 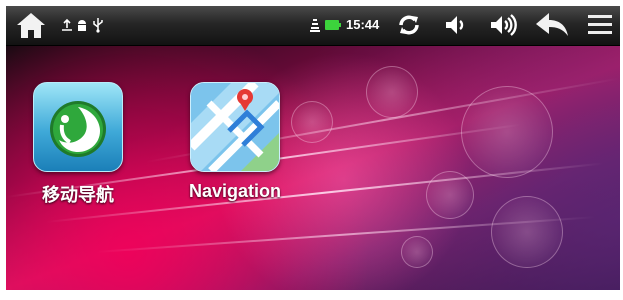 What do you see at coordinates (409, 25) in the screenshot?
I see `sync-icon` at bounding box center [409, 25].